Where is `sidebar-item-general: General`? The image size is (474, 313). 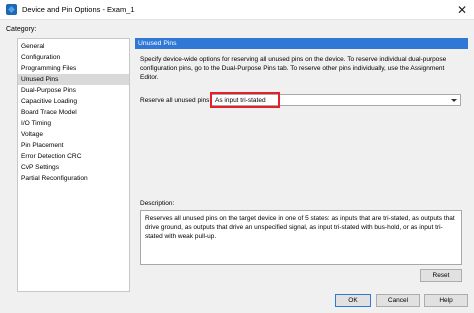 sidebar-item-general: General is located at coordinates (73, 46).